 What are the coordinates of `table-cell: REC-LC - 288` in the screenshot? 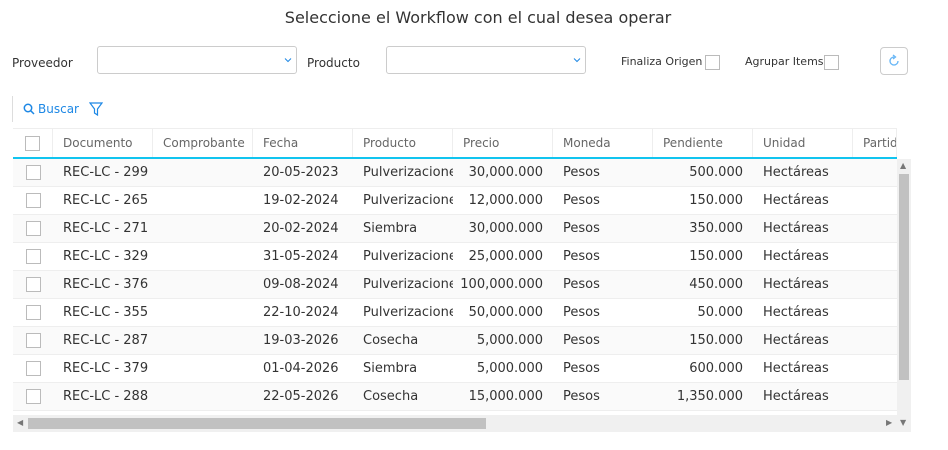 It's located at (106, 396).